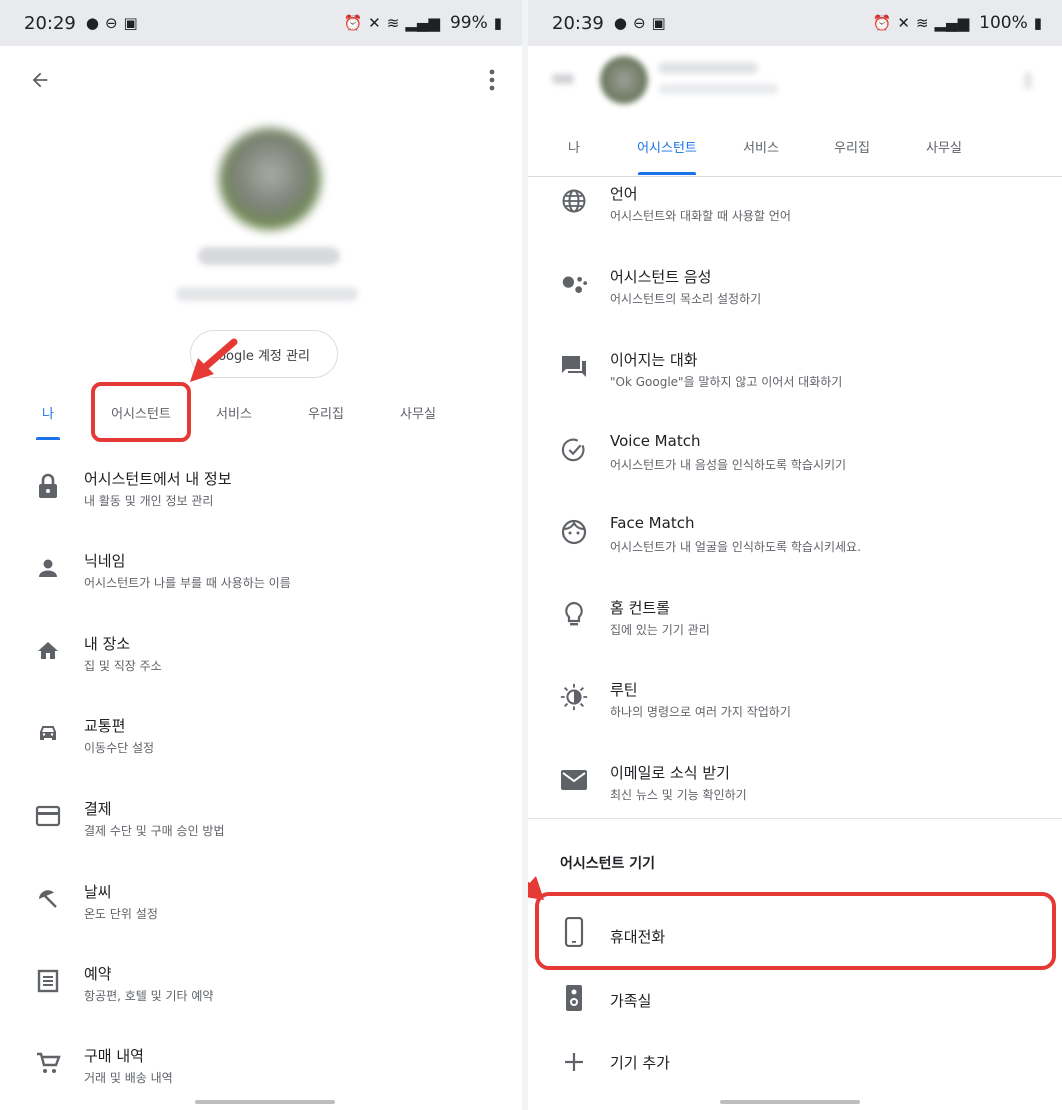 This screenshot has width=1062, height=1110. Describe the element at coordinates (795, 701) in the screenshot. I see `list-item: 루틴 하나의 명령으로 여러 가지 작업하기` at that location.